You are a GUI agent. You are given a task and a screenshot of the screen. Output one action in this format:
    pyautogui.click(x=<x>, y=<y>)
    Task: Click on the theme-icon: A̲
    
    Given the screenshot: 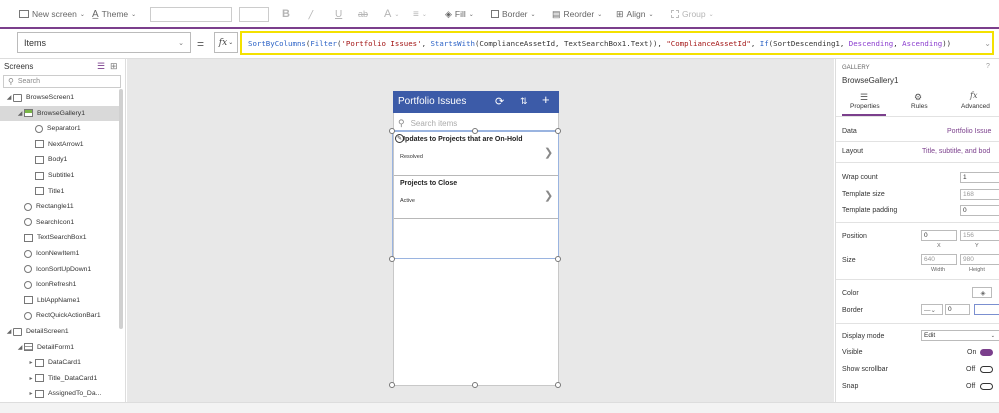 What is the action you would take?
    pyautogui.click(x=95, y=14)
    